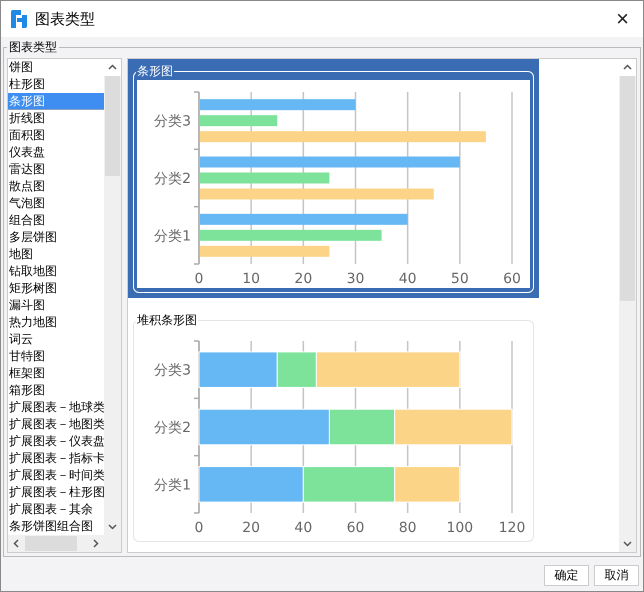 The width and height of the screenshot is (644, 592). What do you see at coordinates (56, 271) in the screenshot?
I see `list-item: 钻取地图` at bounding box center [56, 271].